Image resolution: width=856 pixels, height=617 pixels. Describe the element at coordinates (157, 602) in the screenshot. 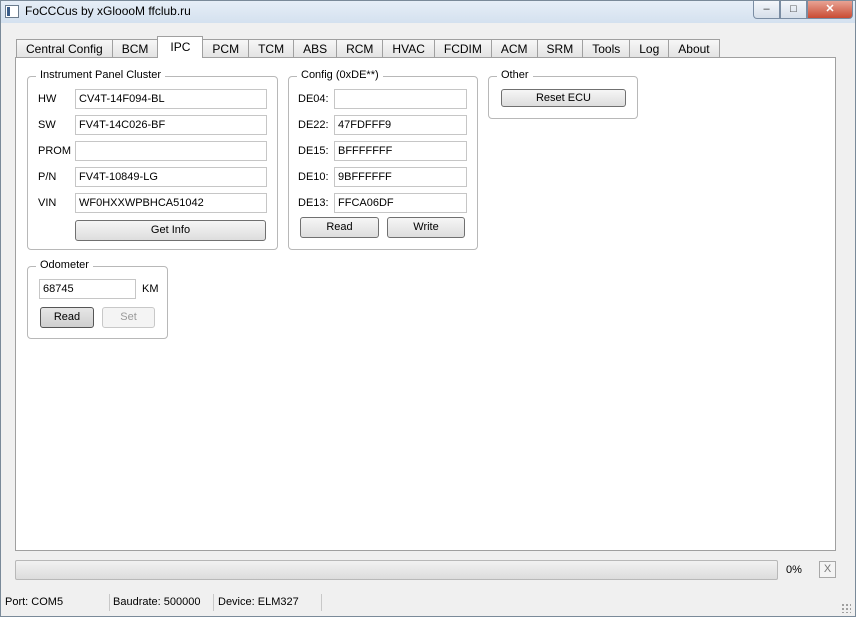

I see `status-baudrate: Baudrate: 500000` at that location.